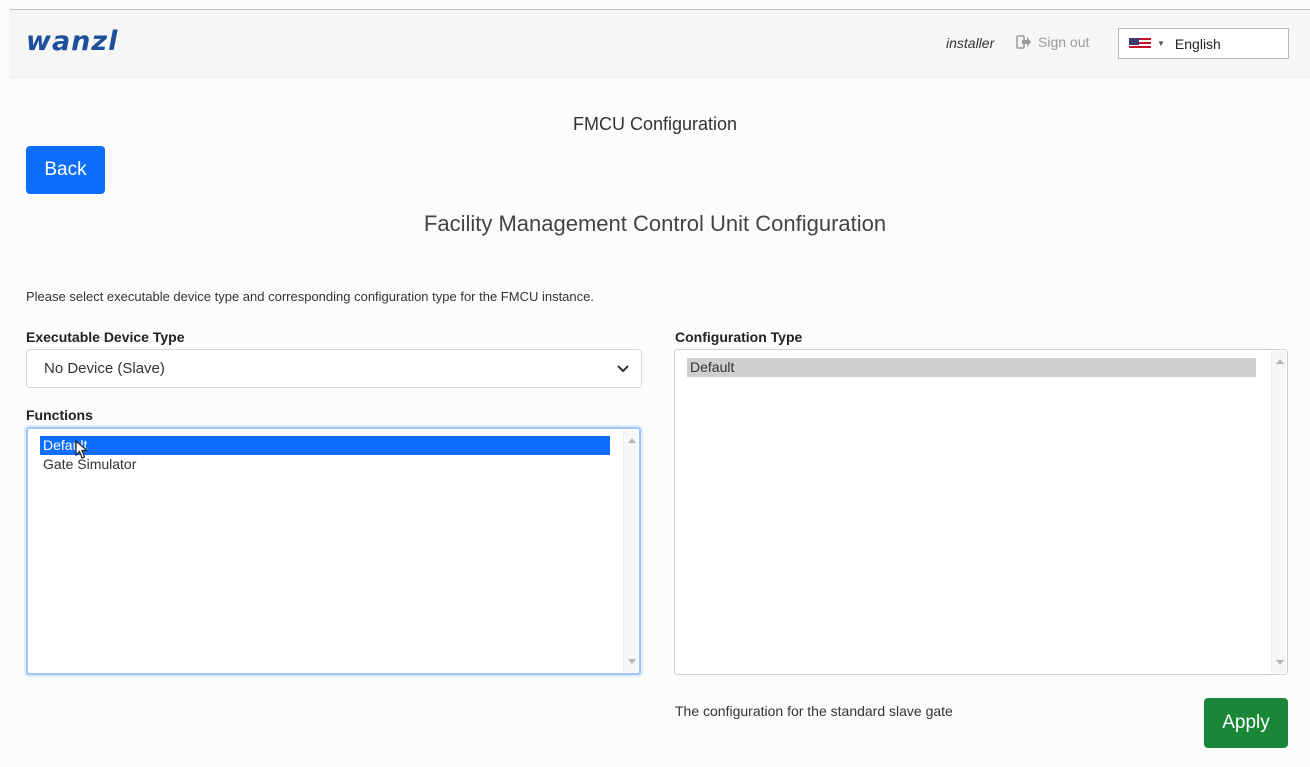 This screenshot has height=767, width=1310. I want to click on apply-button: Apply, so click(1246, 723).